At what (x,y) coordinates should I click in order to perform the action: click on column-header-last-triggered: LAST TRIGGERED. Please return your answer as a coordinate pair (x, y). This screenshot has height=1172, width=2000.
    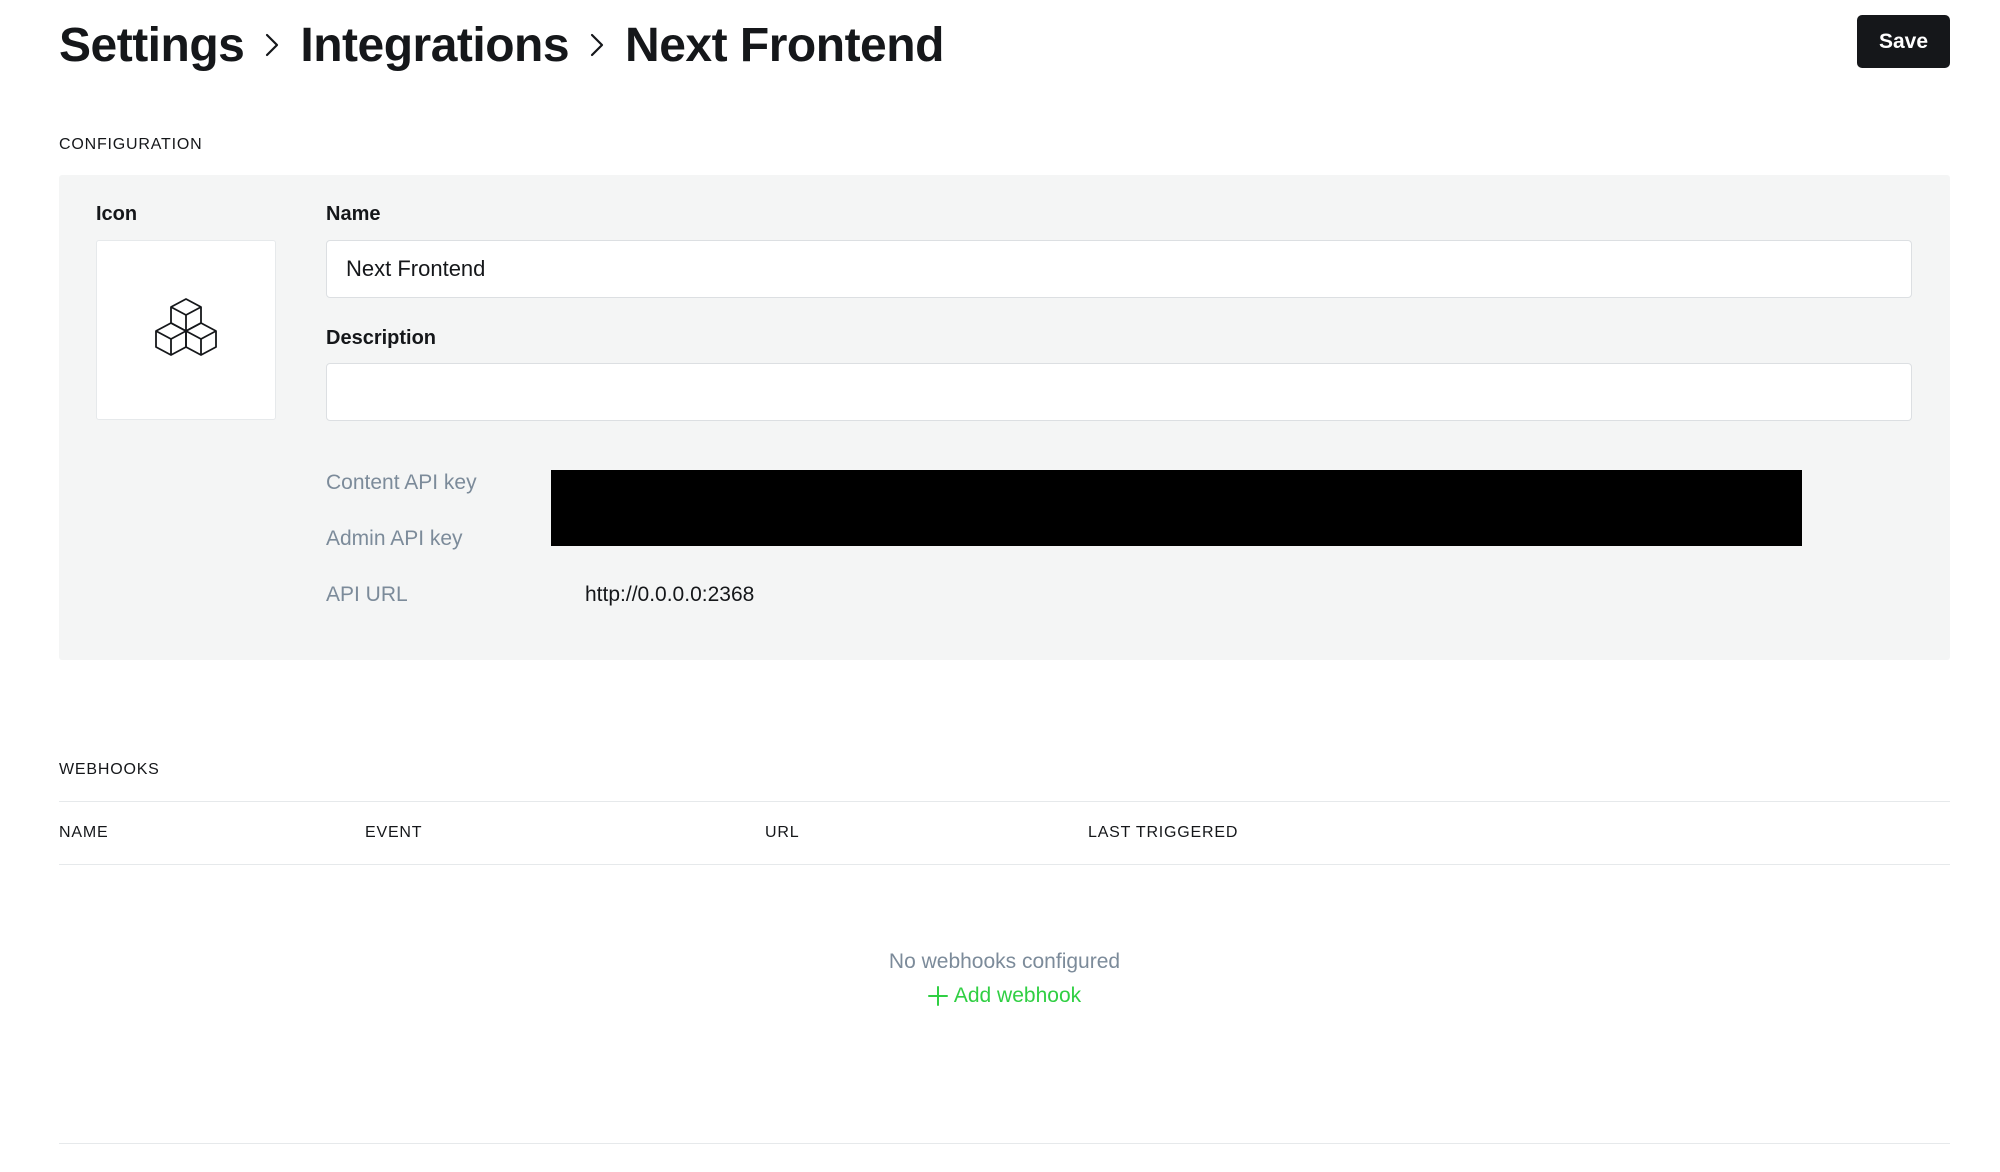
    Looking at the image, I should click on (1163, 832).